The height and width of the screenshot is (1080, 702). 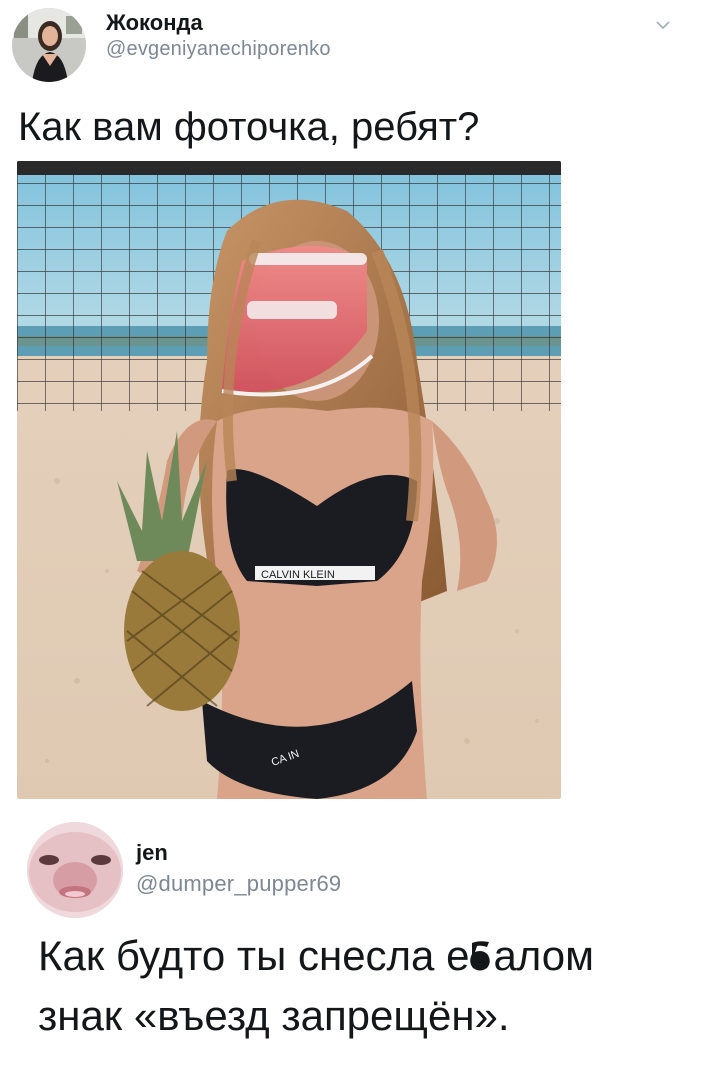 What do you see at coordinates (152, 853) in the screenshot?
I see `reply-author-name: jen` at bounding box center [152, 853].